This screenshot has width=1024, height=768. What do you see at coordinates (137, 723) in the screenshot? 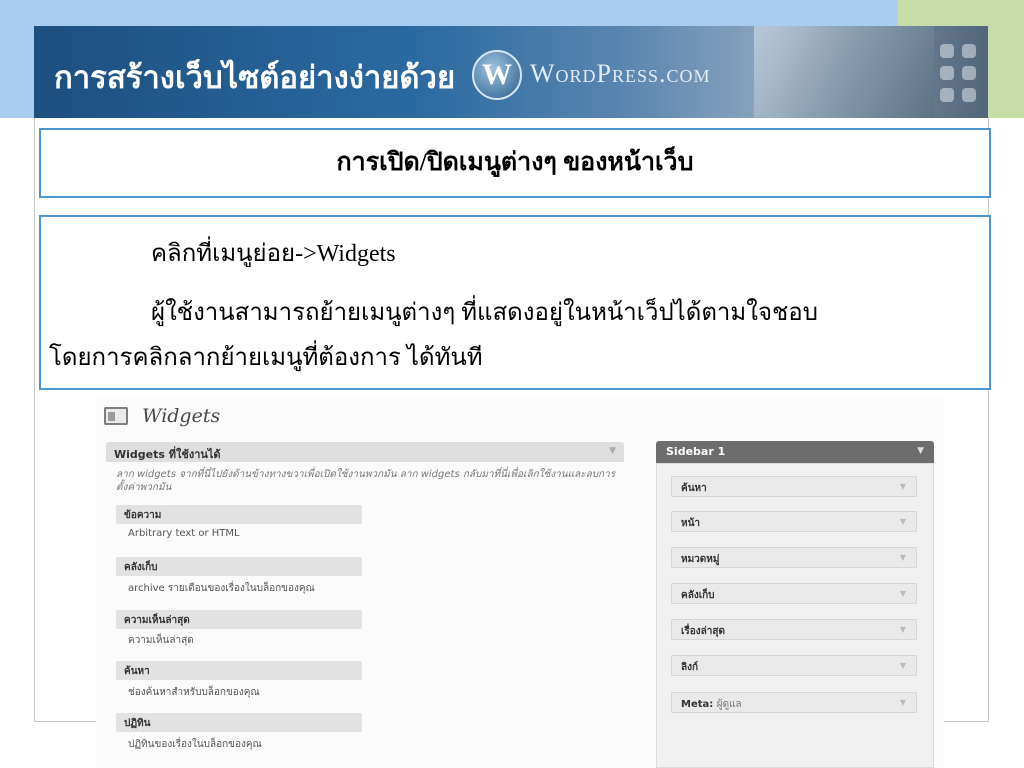
I see `widget-name: ปฏิทิน` at bounding box center [137, 723].